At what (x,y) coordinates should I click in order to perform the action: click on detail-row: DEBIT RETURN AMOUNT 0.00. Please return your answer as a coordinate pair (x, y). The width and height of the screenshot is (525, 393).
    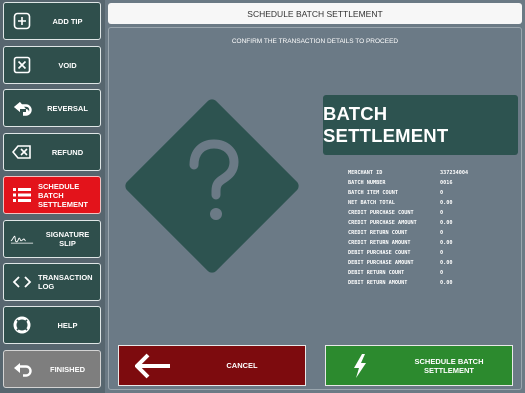
    Looking at the image, I should click on (400, 283).